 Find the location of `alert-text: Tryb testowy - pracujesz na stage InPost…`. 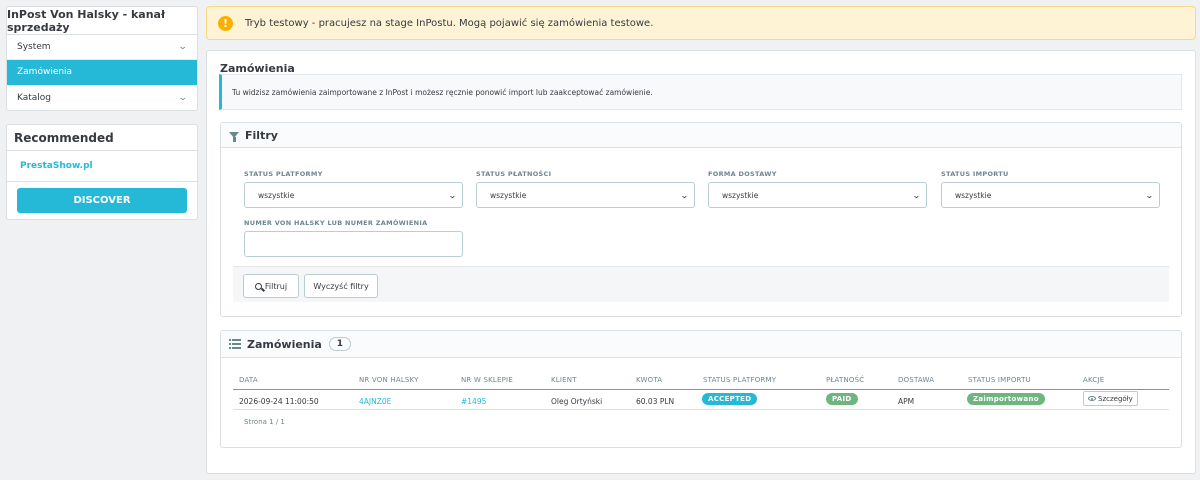

alert-text: Tryb testowy - pracujesz na stage InPost… is located at coordinates (449, 23).